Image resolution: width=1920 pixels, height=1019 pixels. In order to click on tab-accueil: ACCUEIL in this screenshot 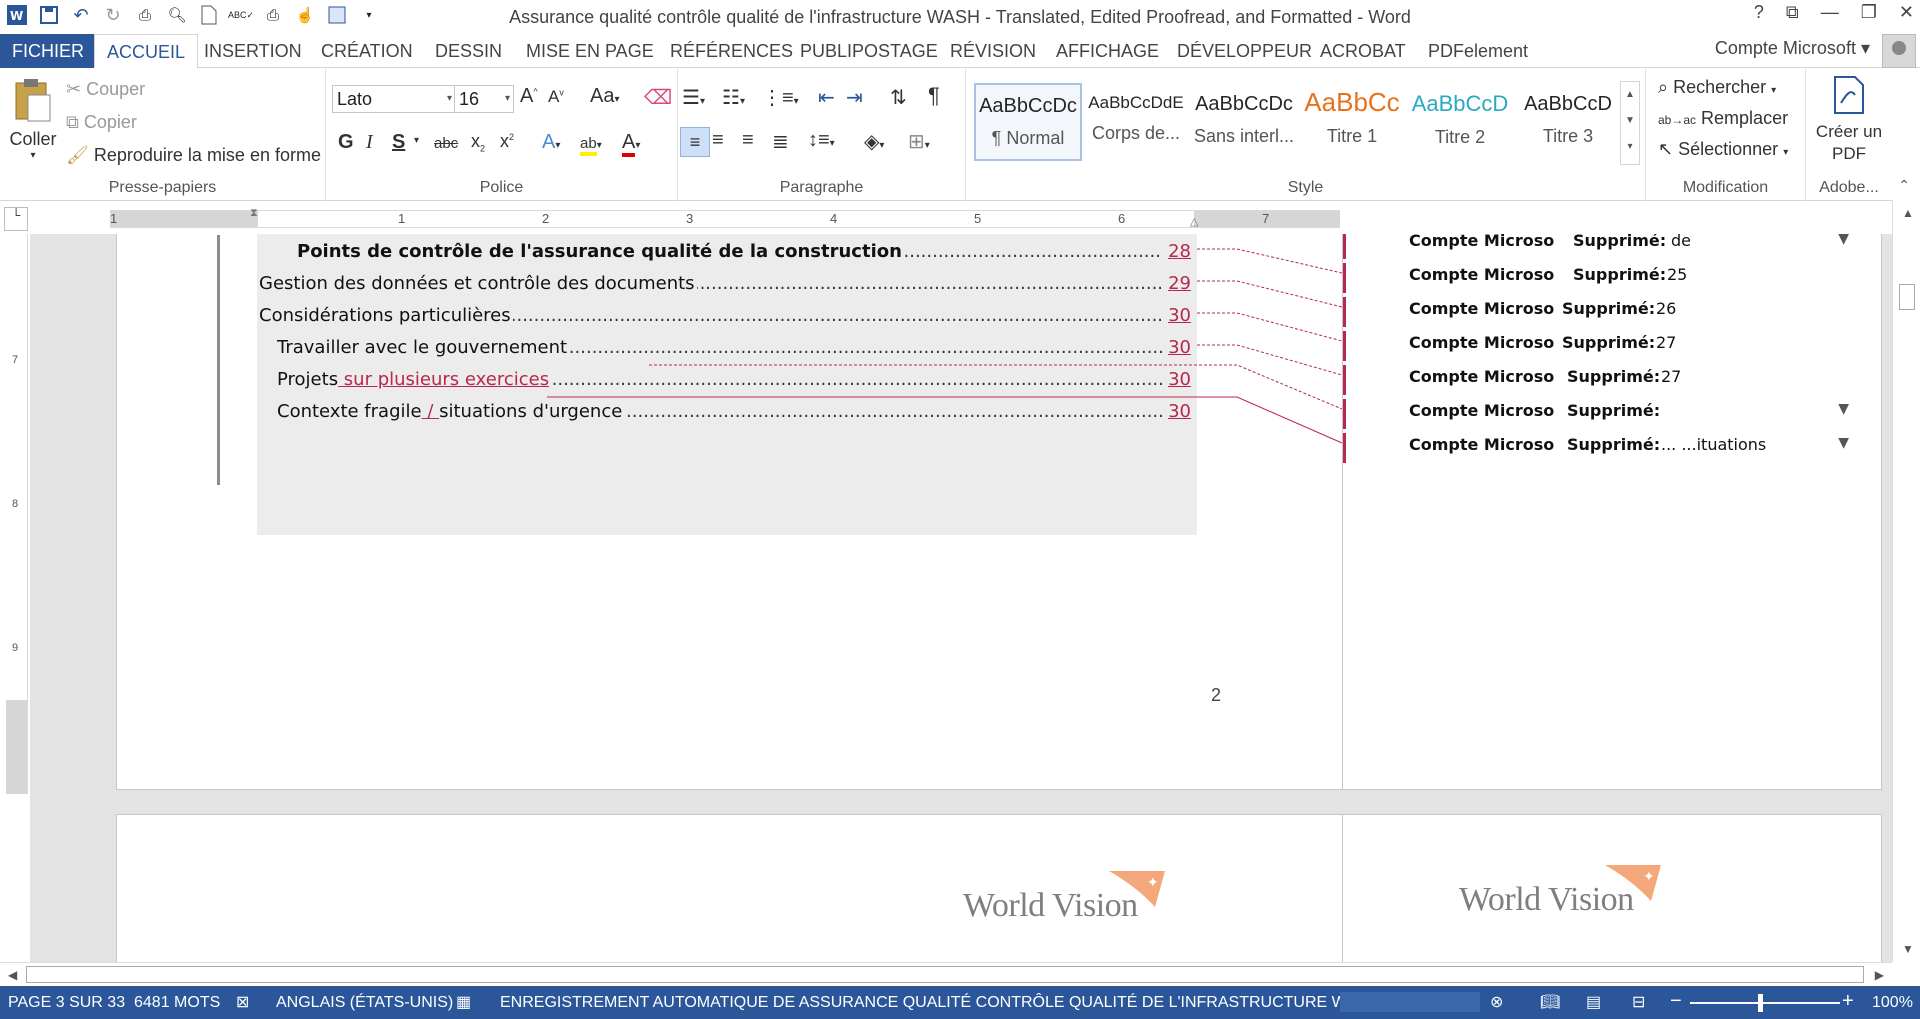, I will do `click(146, 51)`.